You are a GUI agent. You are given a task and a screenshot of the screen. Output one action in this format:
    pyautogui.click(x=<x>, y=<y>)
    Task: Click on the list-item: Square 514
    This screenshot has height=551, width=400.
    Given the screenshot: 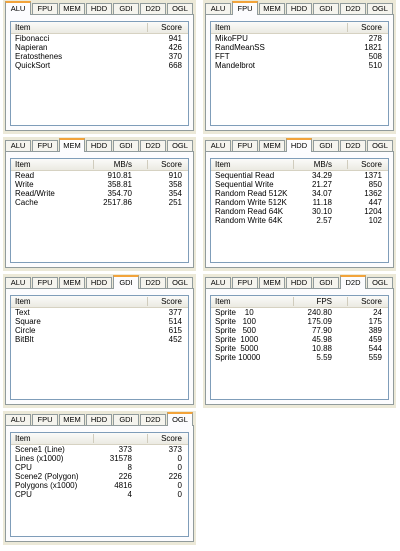 What is the action you would take?
    pyautogui.click(x=99, y=321)
    